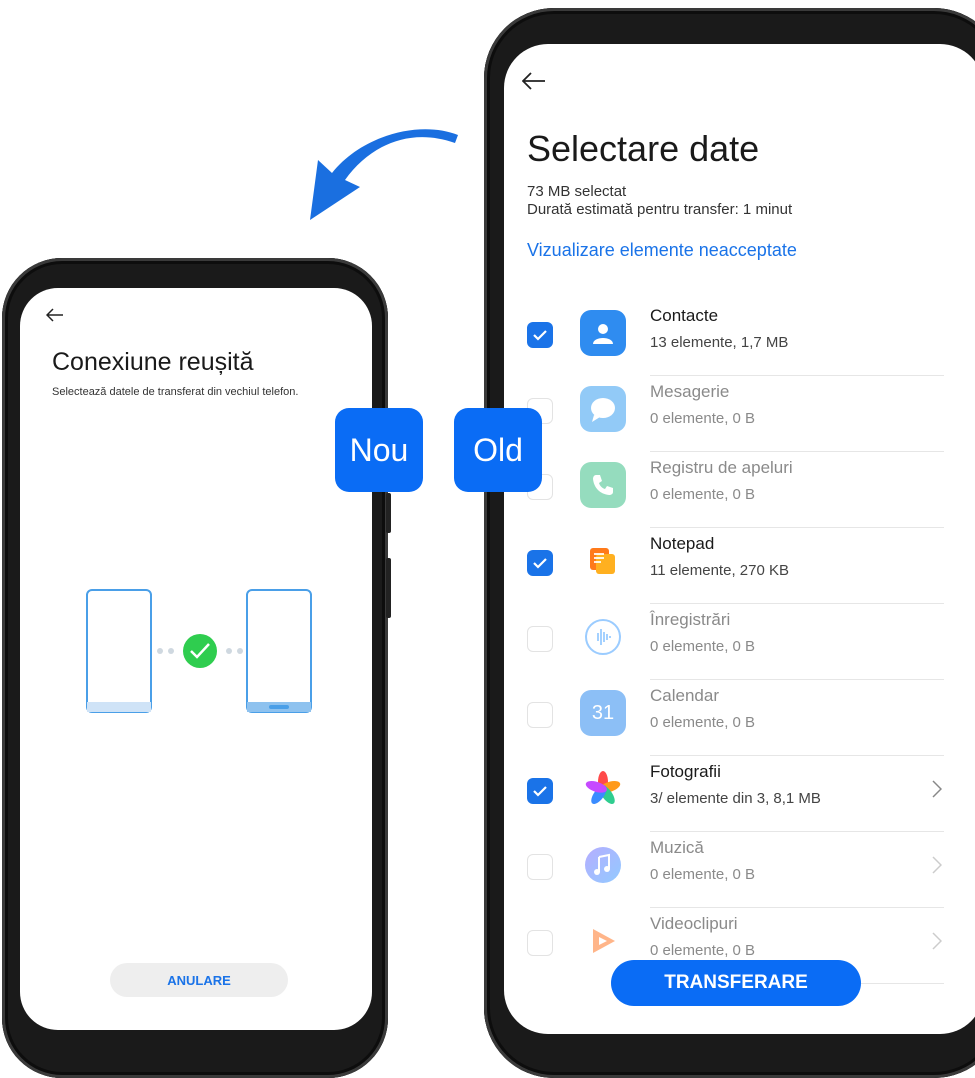 The height and width of the screenshot is (1078, 975). What do you see at coordinates (279, 651) in the screenshot?
I see `new-phone-illustration-icon` at bounding box center [279, 651].